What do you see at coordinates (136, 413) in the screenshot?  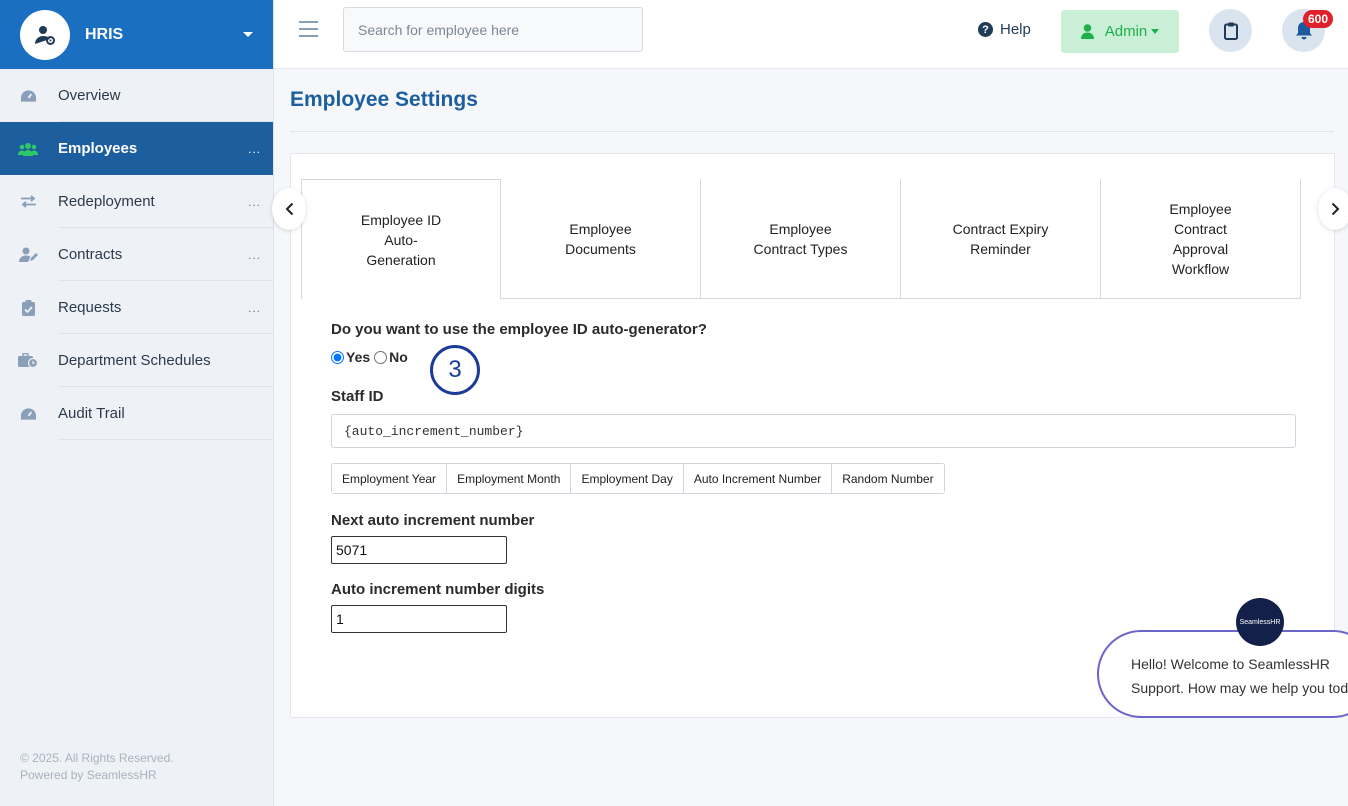 I see `sidebar-item-audit-trail: Audit Trail` at bounding box center [136, 413].